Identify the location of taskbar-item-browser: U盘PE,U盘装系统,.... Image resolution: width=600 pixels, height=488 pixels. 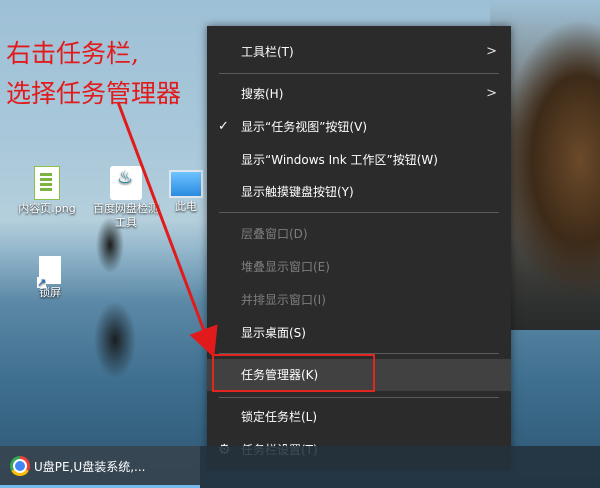
(100, 467).